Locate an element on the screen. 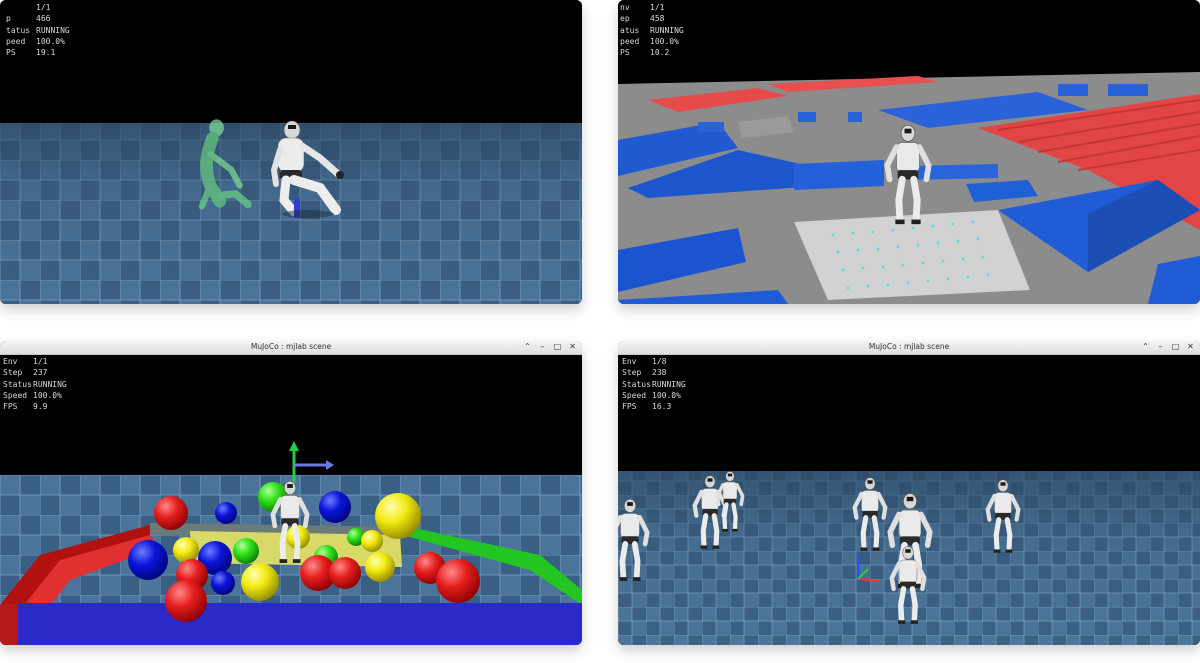  hud-step-label: ep is located at coordinates (625, 19).